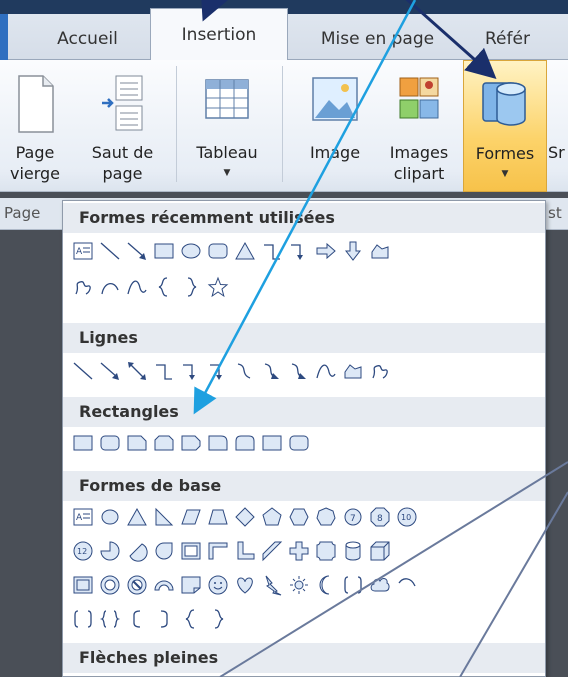 This screenshot has height=677, width=568. Describe the element at coordinates (36, 104) in the screenshot. I see `blank-page-icon` at that location.